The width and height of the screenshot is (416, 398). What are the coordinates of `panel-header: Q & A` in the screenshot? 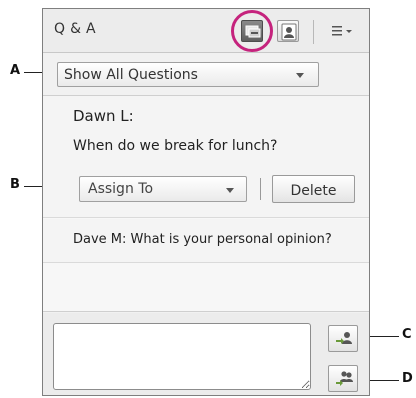 It's located at (206, 31).